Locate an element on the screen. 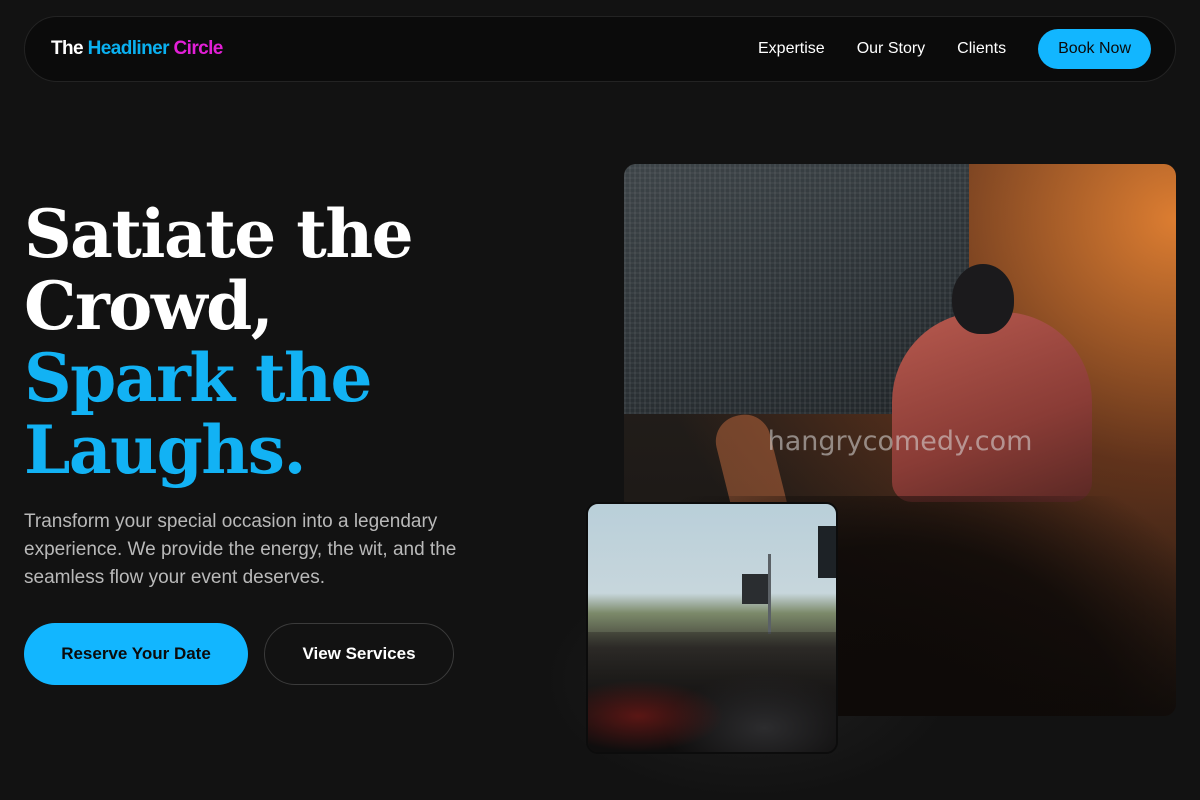  book-now-button: Book Now is located at coordinates (1094, 49).